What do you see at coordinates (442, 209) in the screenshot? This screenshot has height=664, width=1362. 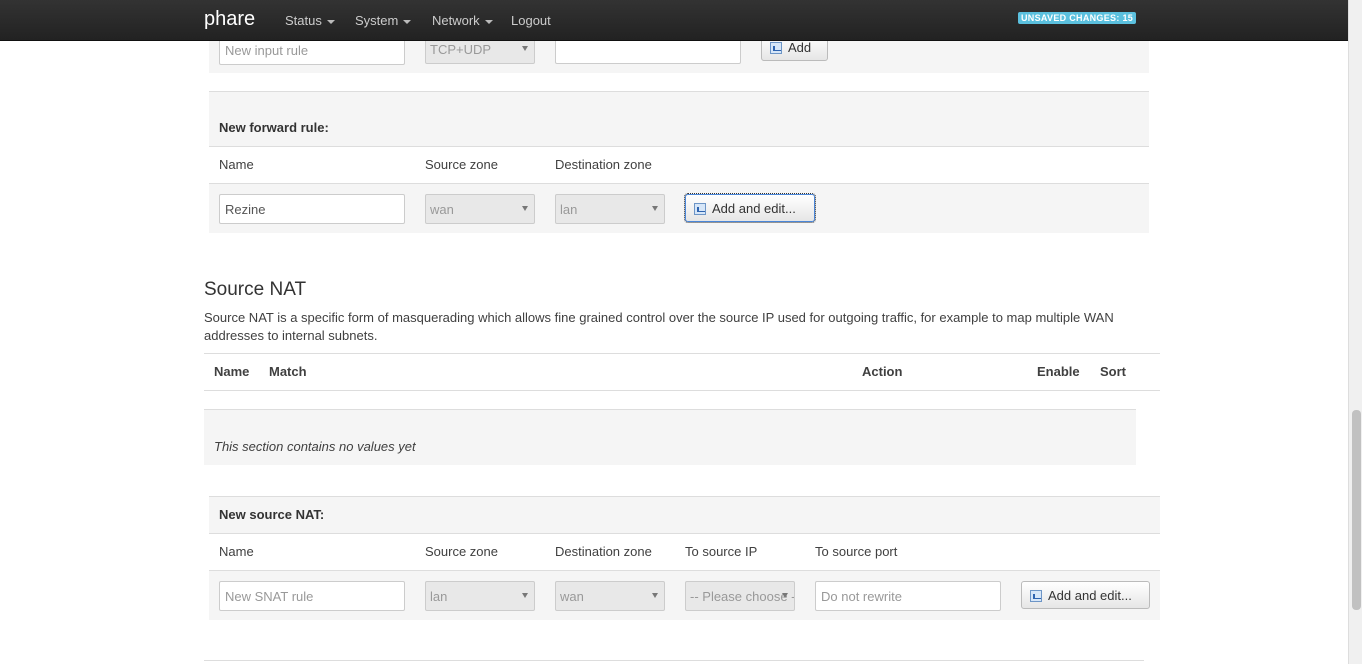 I see `forward-source-zone-value: wan` at bounding box center [442, 209].